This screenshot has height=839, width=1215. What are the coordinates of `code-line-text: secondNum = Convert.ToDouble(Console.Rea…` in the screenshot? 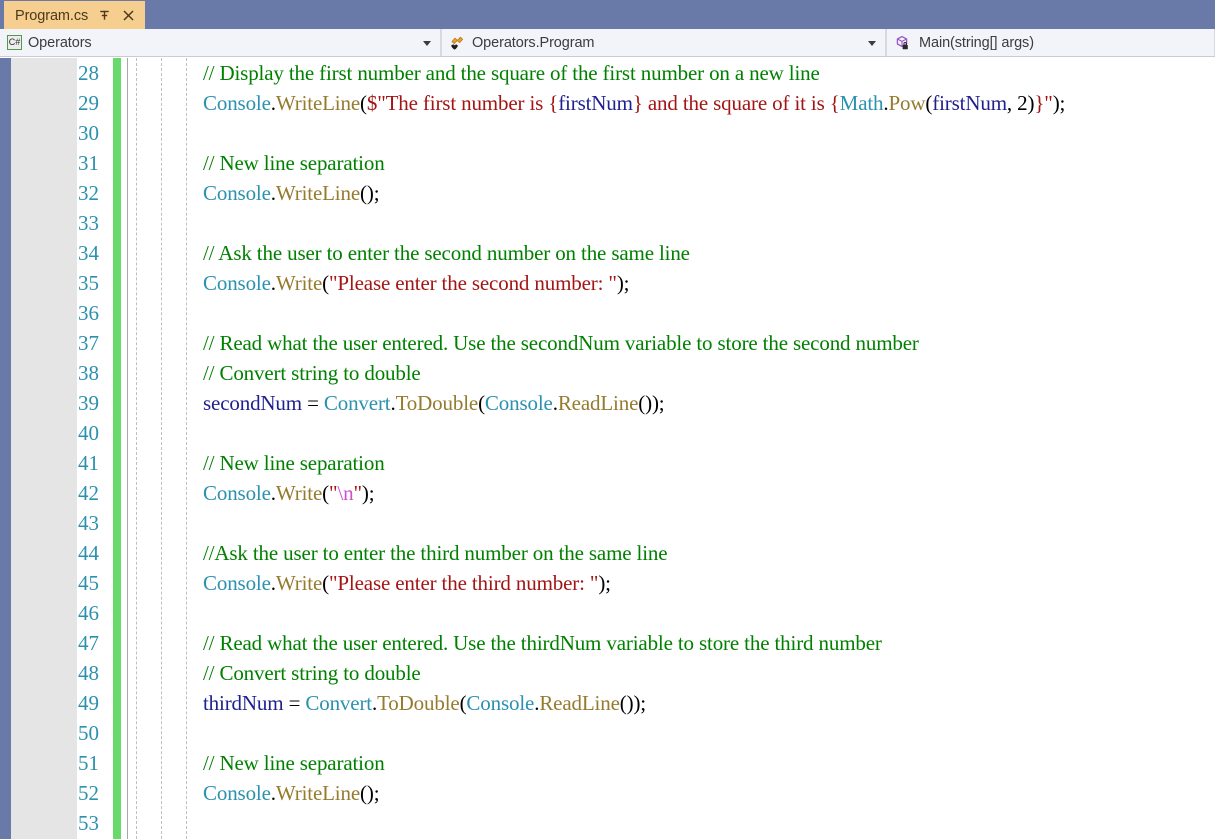 It's located at (434, 403).